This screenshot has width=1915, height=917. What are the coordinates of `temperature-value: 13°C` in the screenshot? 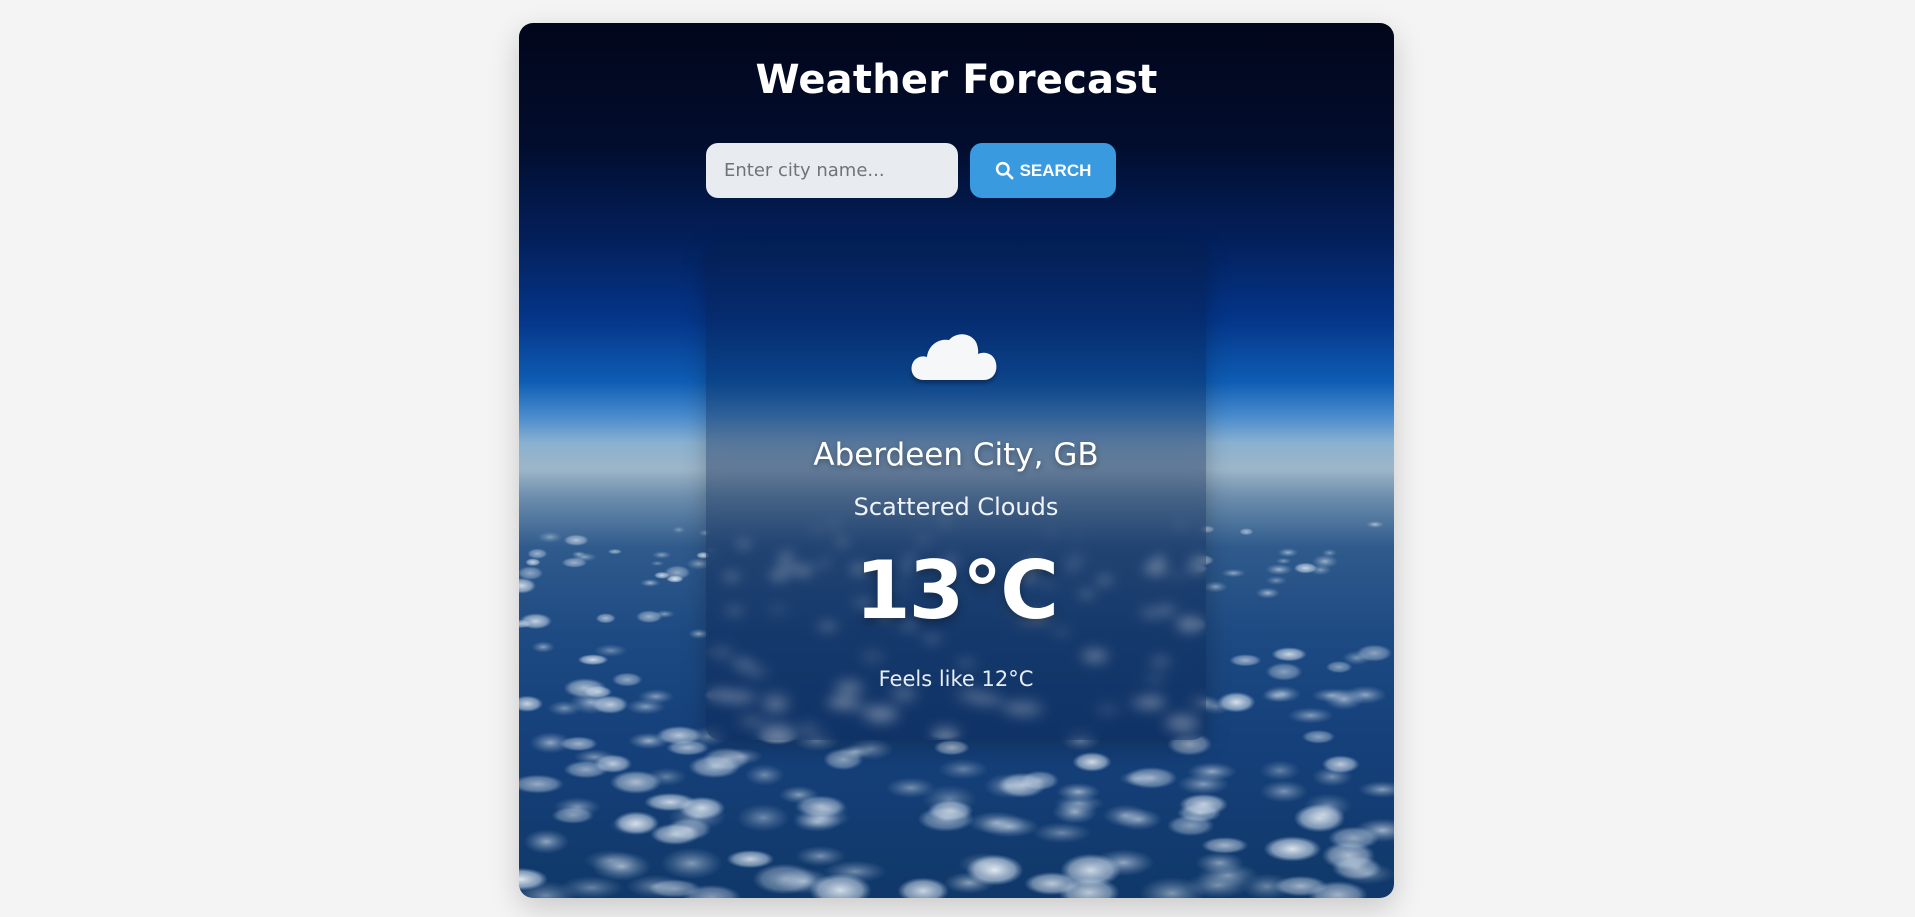 It's located at (956, 590).